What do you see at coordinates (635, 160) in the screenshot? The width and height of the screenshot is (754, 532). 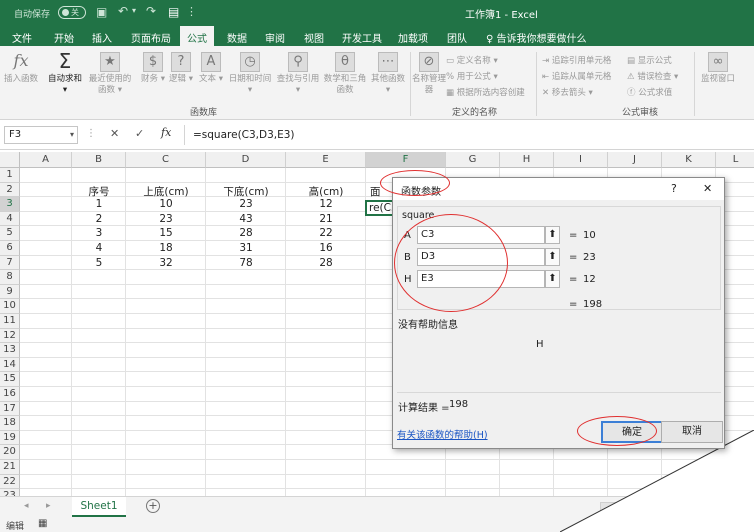 I see `column-header: J` at bounding box center [635, 160].